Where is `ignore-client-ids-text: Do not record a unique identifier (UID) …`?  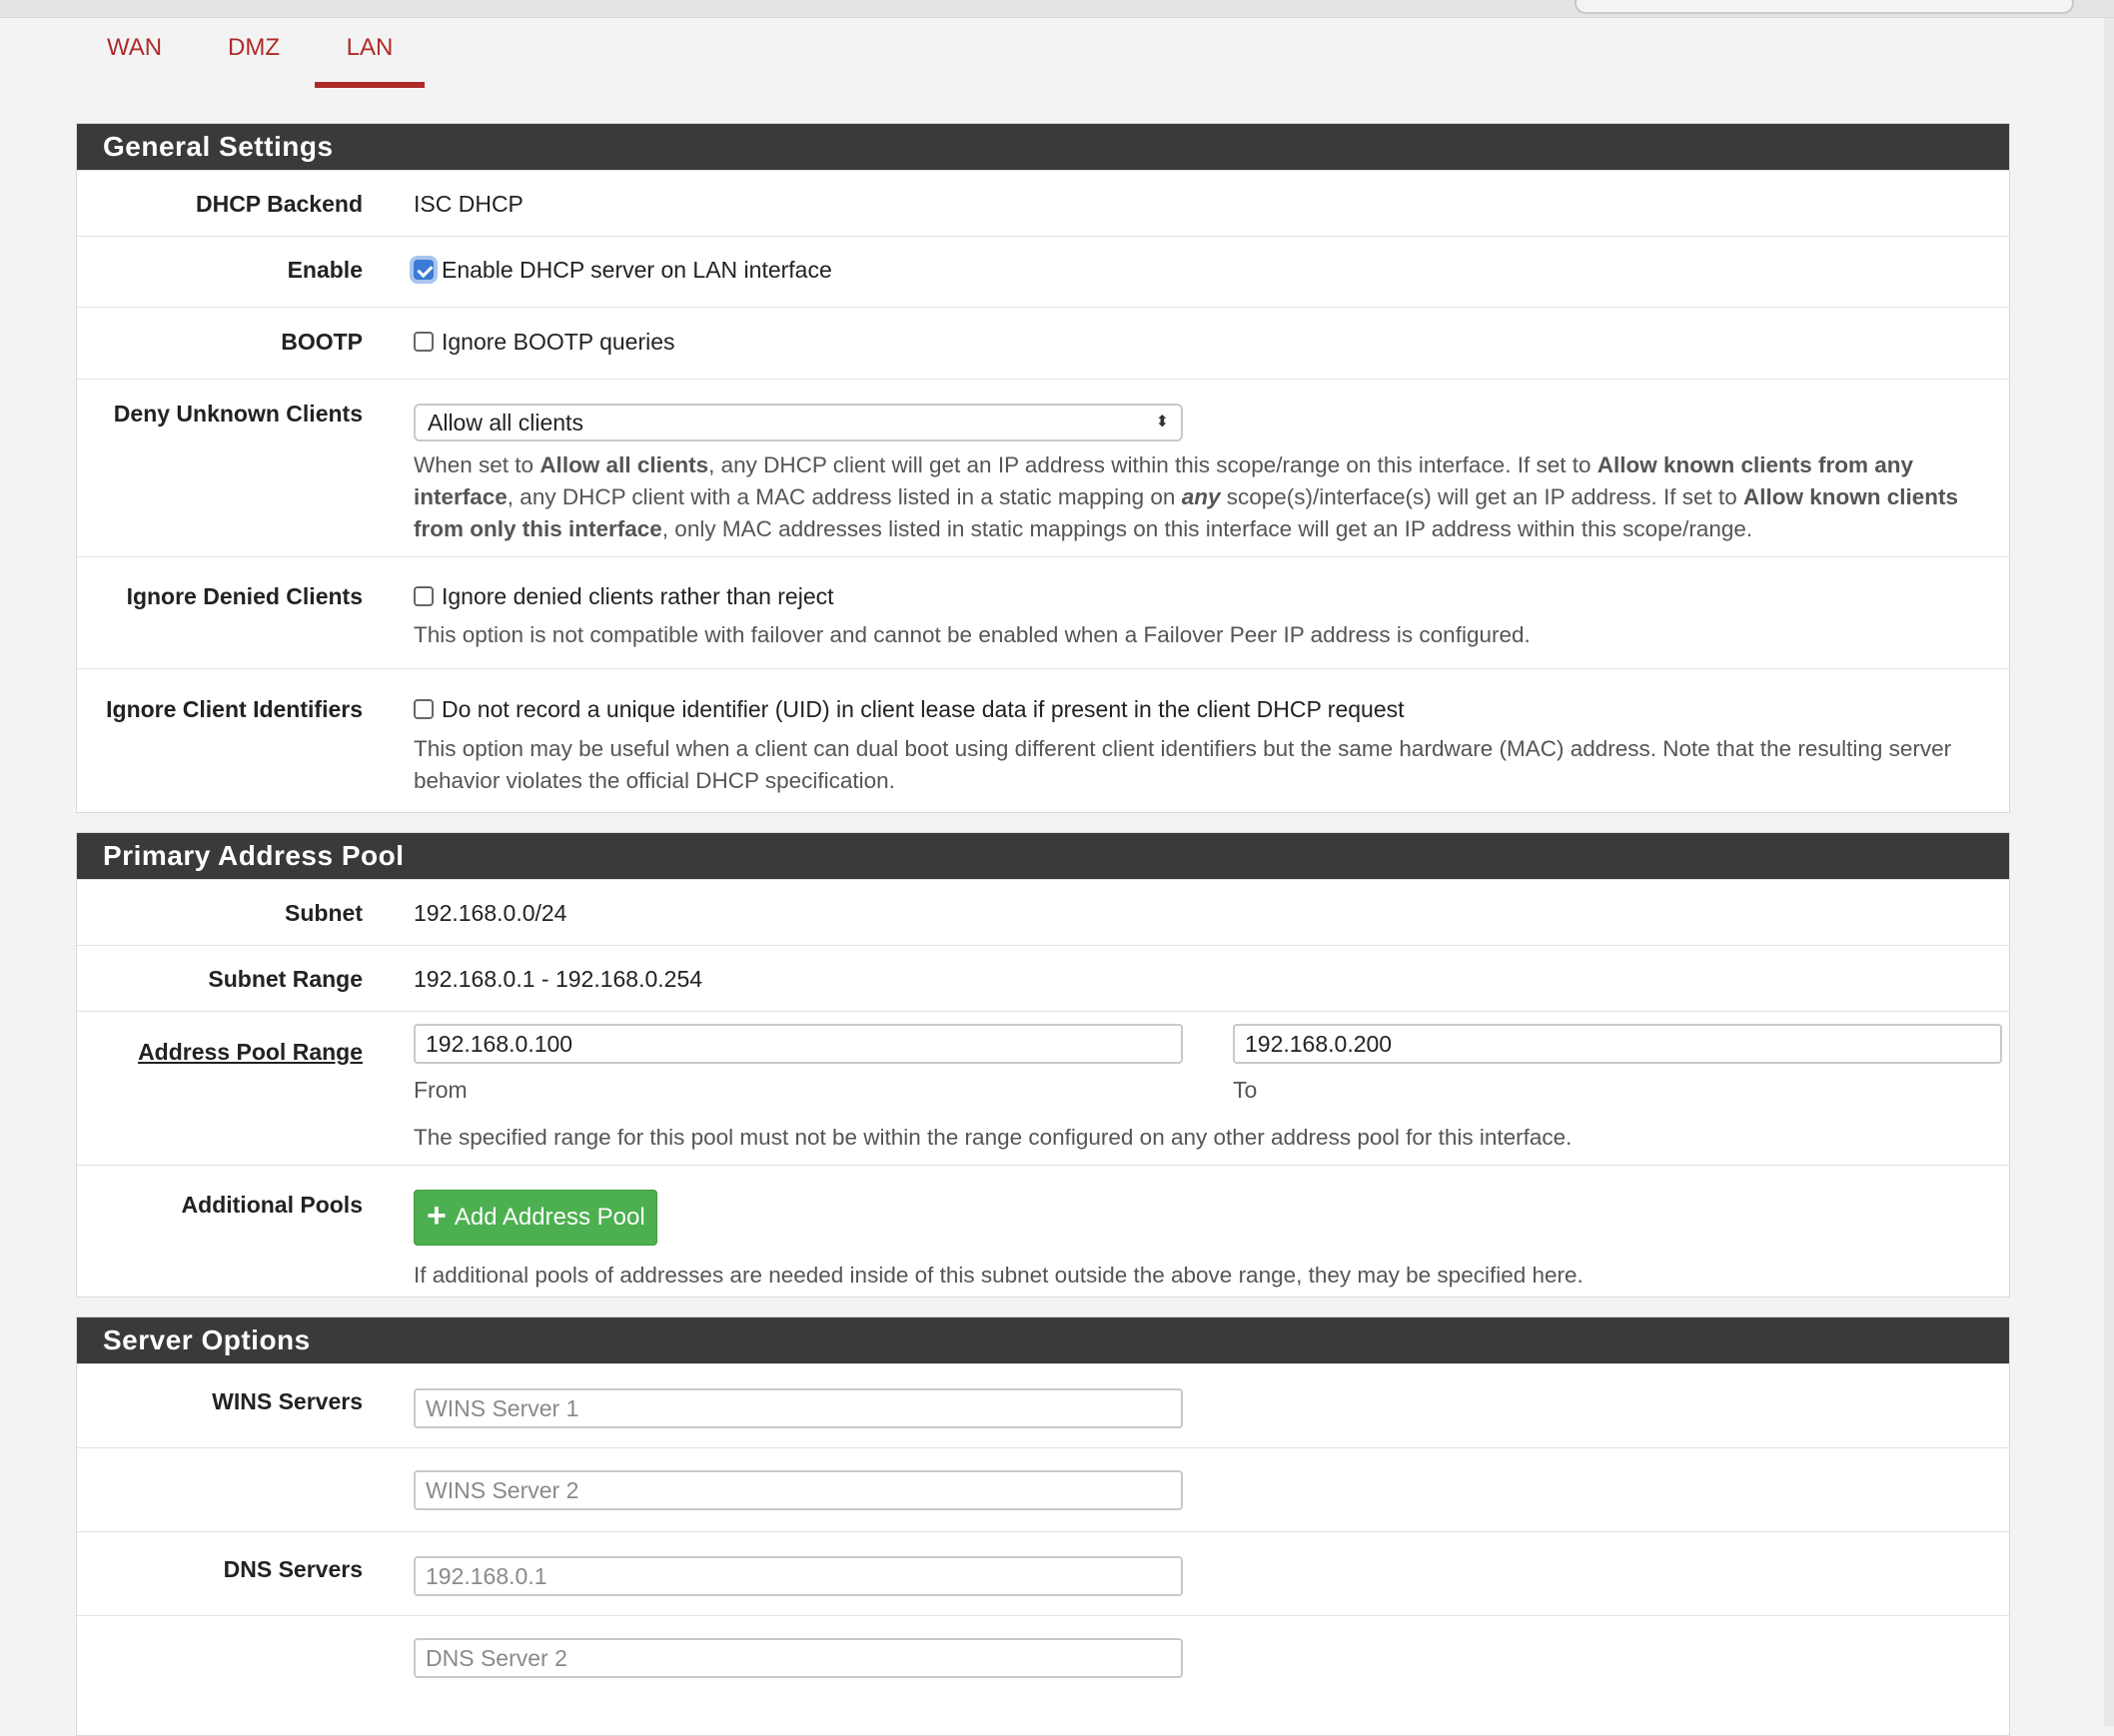
ignore-client-ids-text: Do not record a unique identifier (UID) … is located at coordinates (923, 709).